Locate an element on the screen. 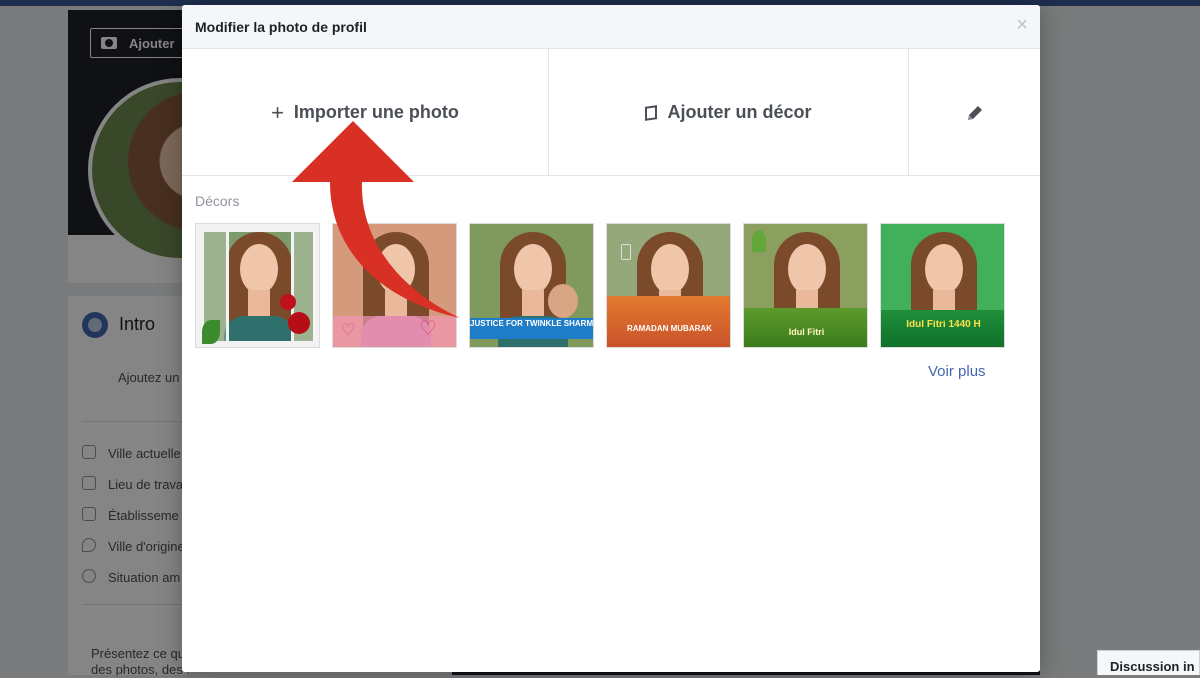 Image resolution: width=1200 pixels, height=678 pixels. edit-photo-button is located at coordinates (974, 112).